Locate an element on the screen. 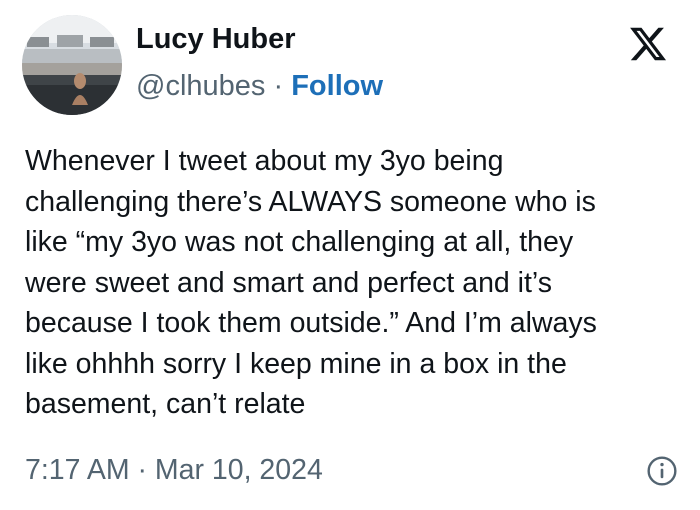  avatar-photo is located at coordinates (72, 65).